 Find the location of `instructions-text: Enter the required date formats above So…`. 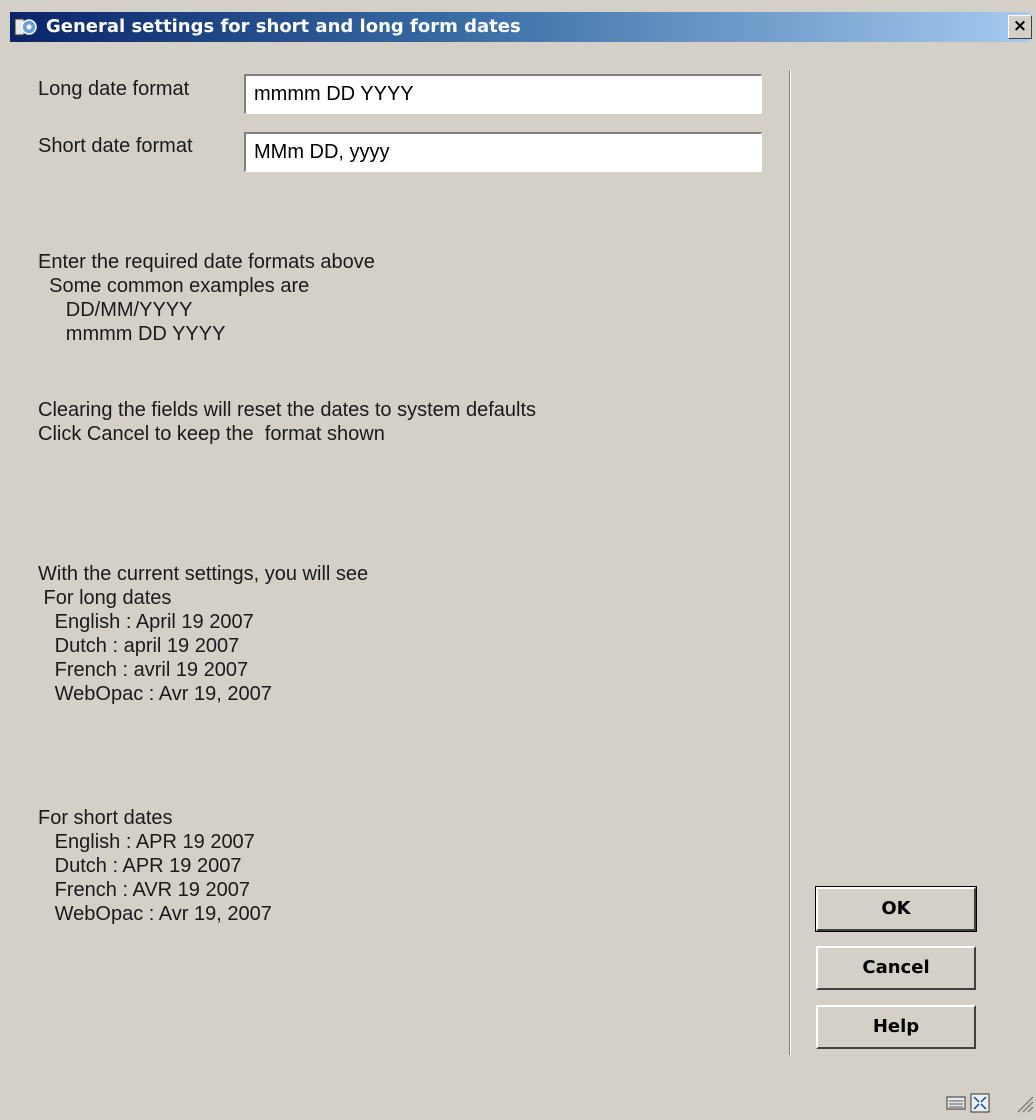

instructions-text: Enter the required date formats above So… is located at coordinates (206, 298).